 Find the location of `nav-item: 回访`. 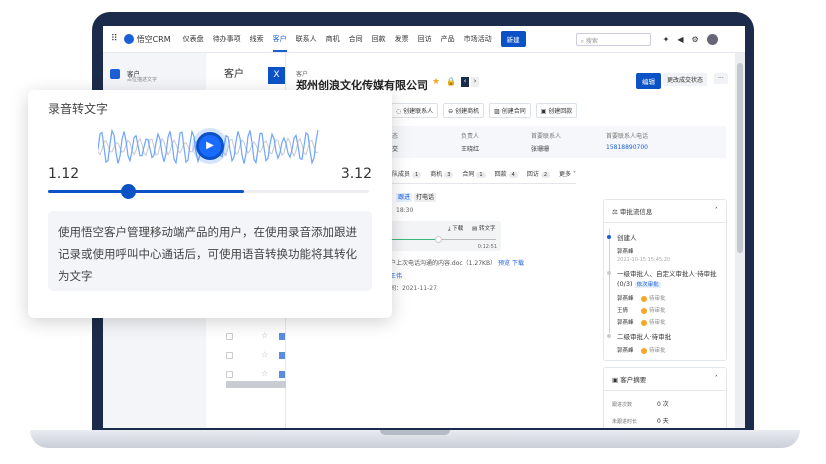

nav-item: 回访 is located at coordinates (425, 39).